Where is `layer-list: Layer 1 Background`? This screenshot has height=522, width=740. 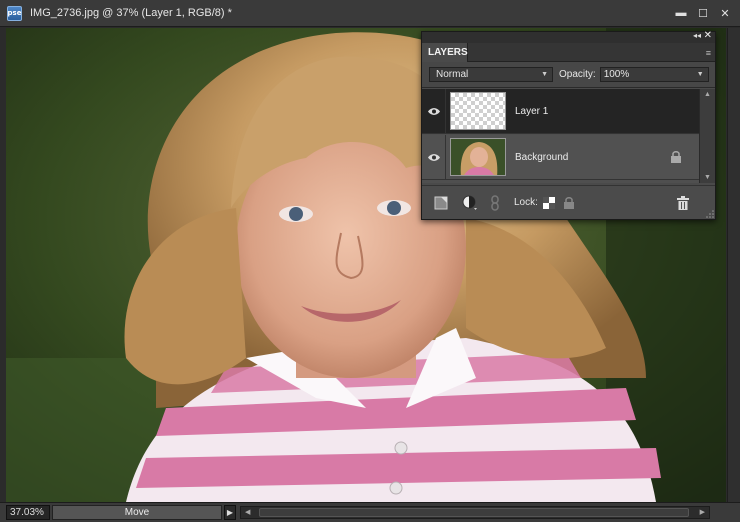 layer-list: Layer 1 Background is located at coordinates (560, 135).